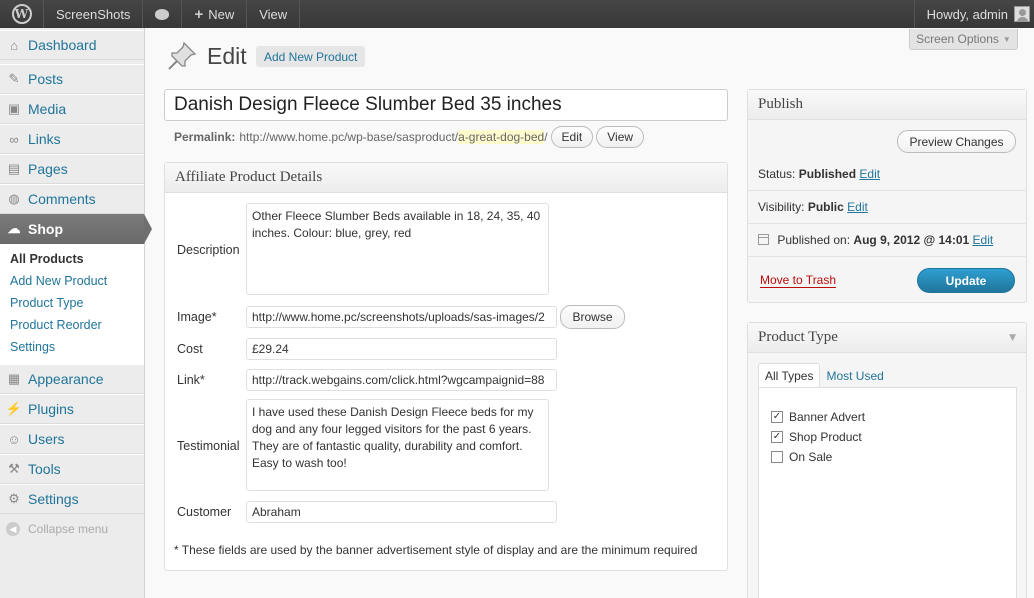 The image size is (1034, 598). What do you see at coordinates (72, 347) in the screenshot?
I see `submenu-settings: Settings` at bounding box center [72, 347].